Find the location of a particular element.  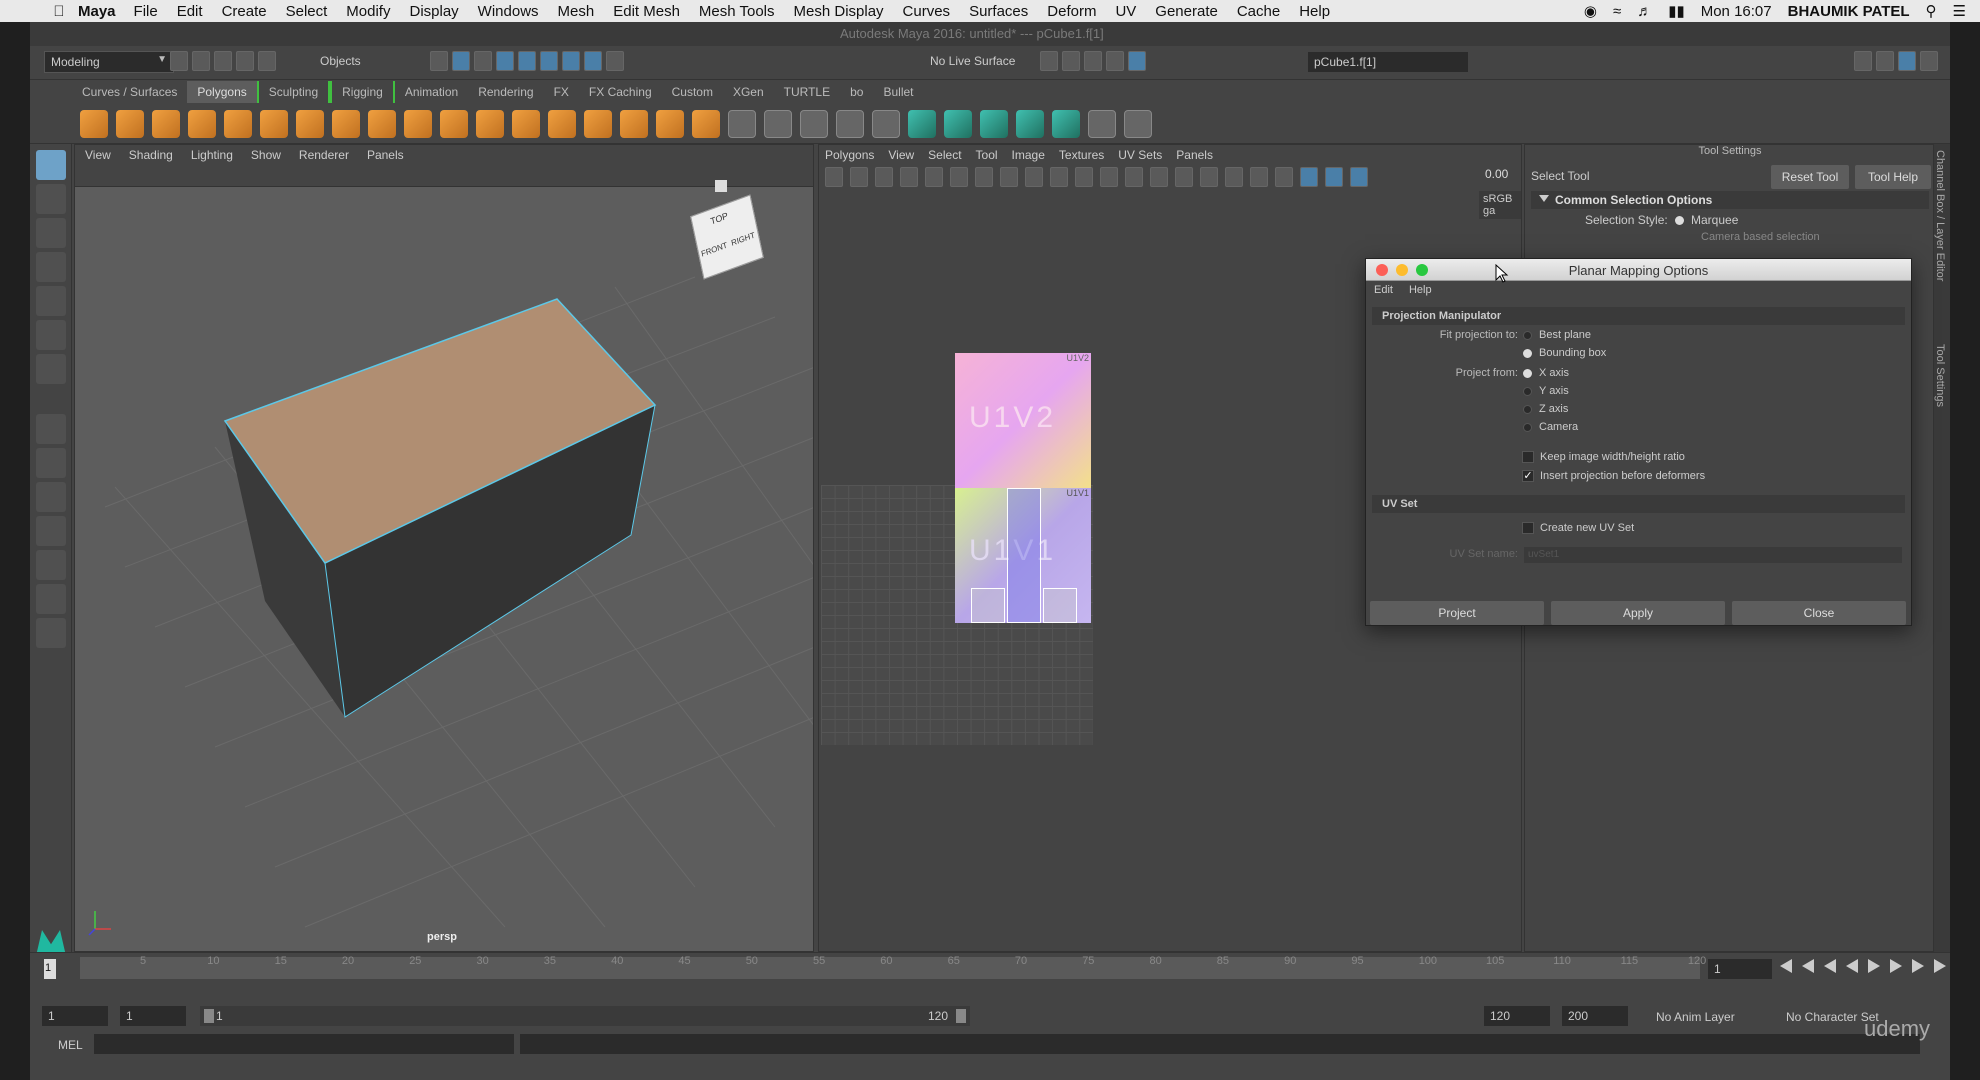

menu-create: Create is located at coordinates (244, 11).